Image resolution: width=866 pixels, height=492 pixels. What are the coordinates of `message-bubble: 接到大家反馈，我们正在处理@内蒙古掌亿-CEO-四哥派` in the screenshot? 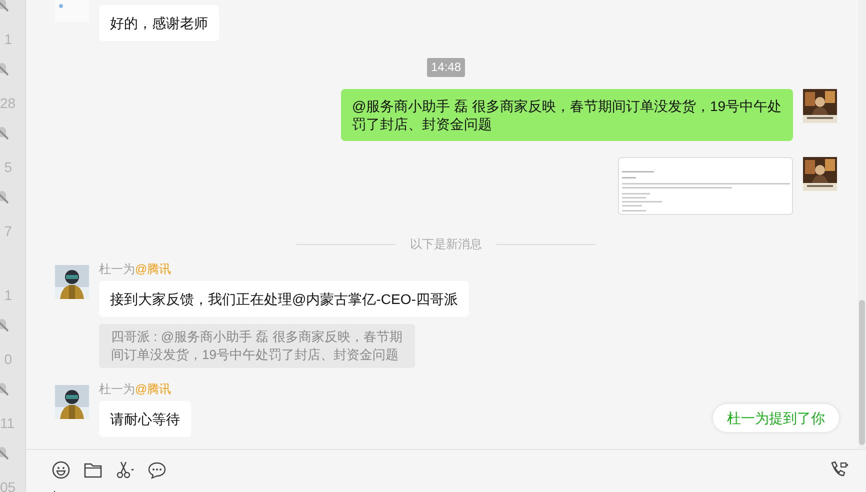 It's located at (284, 299).